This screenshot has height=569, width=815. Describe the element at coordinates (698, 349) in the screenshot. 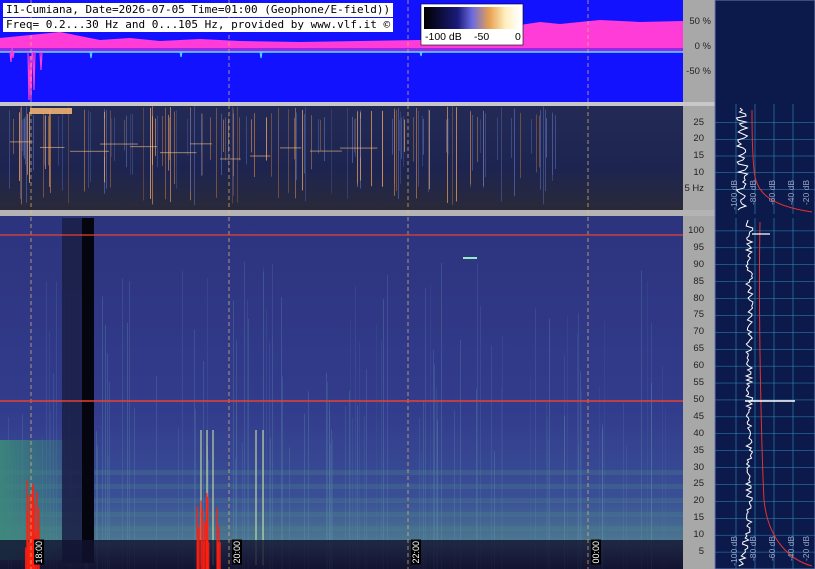

I see `main-tick-label: 65` at that location.